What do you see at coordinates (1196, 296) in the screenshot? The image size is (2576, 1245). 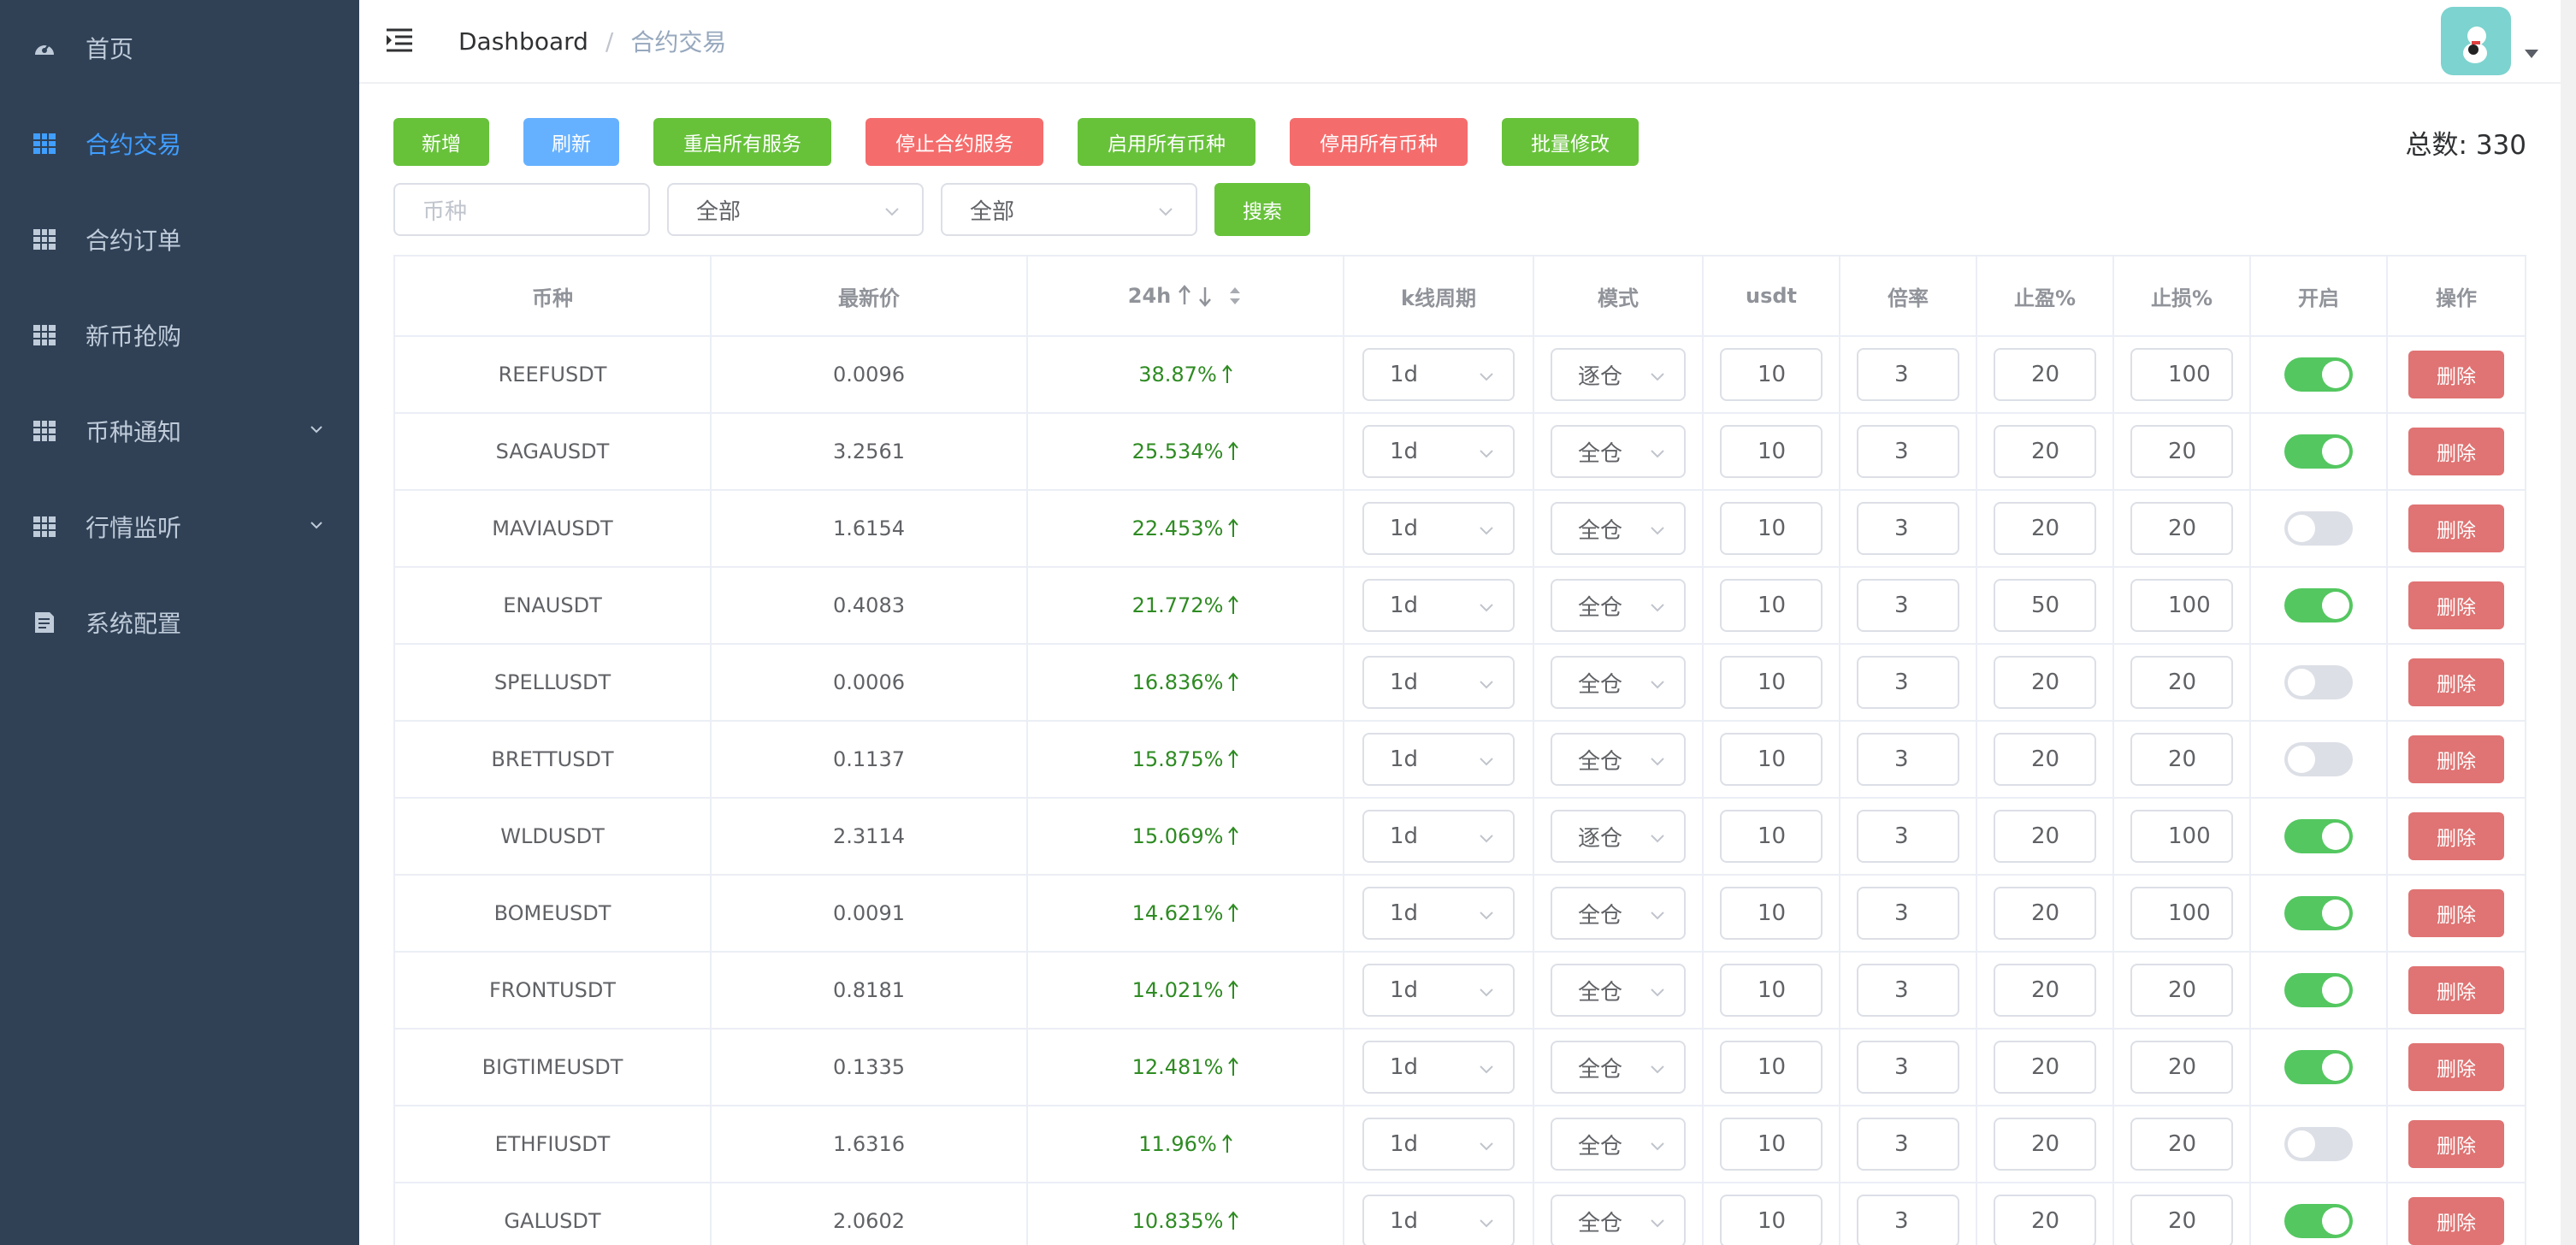 I see `sort-arrows-icon` at bounding box center [1196, 296].